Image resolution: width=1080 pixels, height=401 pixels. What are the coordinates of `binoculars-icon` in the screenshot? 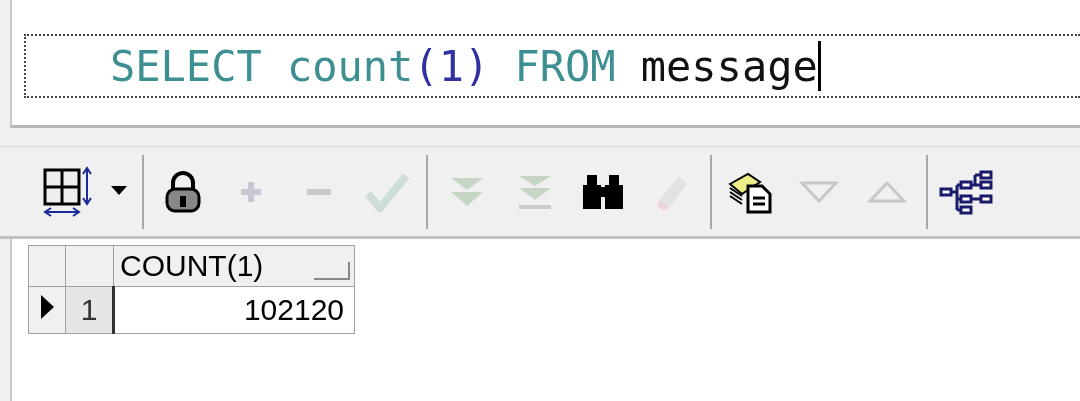 It's located at (603, 191).